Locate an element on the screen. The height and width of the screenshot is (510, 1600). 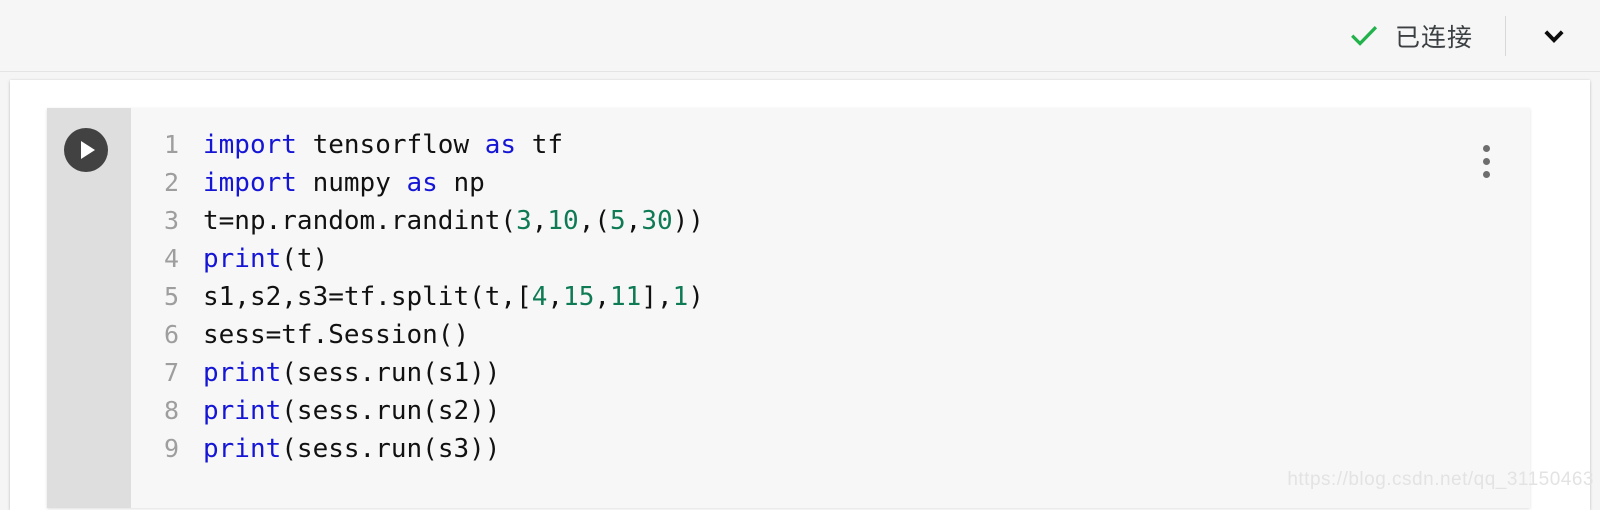
check-icon is located at coordinates (1364, 36).